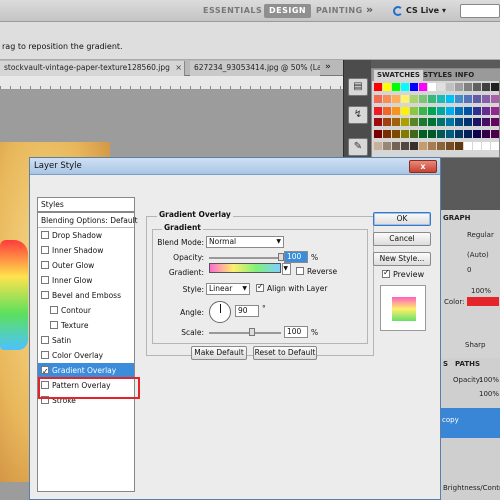 This screenshot has height=500, width=500. I want to click on blend-mode-select: Normal ▼, so click(245, 242).